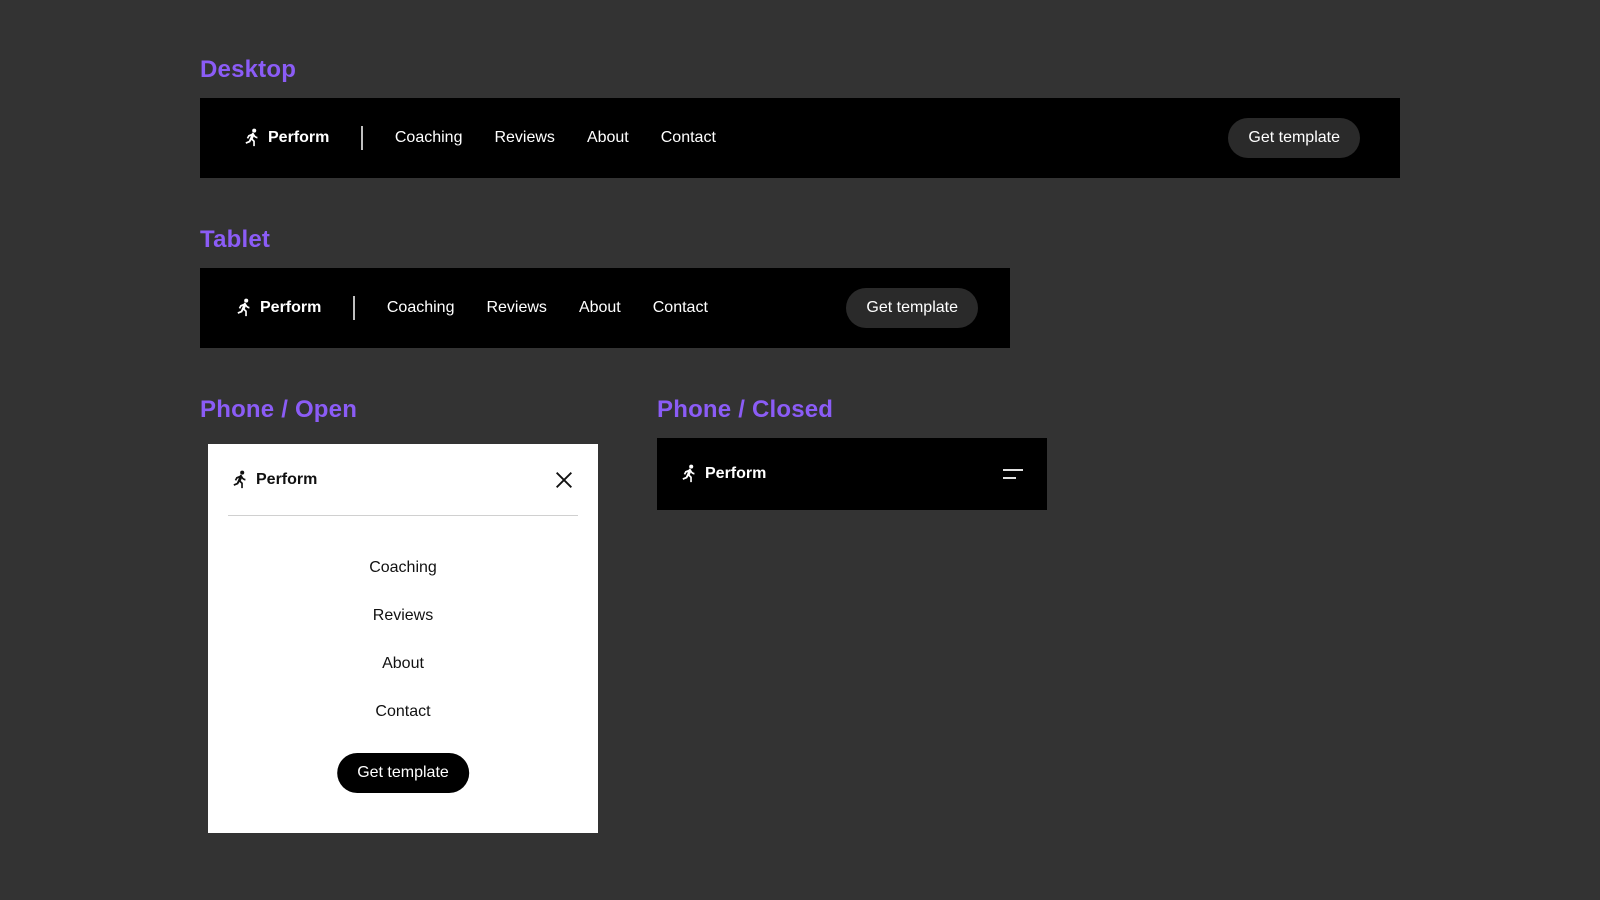  I want to click on close-menu-button, so click(564, 480).